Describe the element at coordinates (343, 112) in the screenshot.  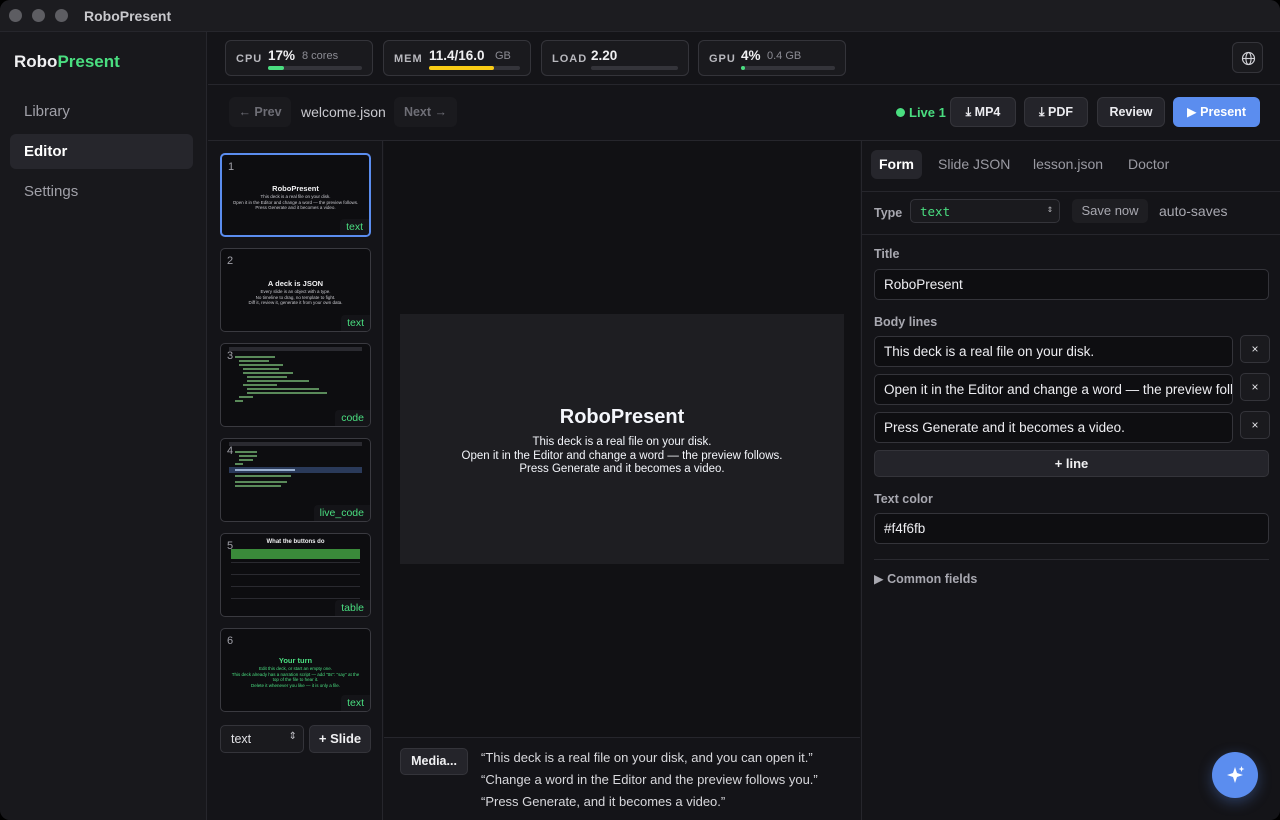
I see `deck-filename: welcome.json` at that location.